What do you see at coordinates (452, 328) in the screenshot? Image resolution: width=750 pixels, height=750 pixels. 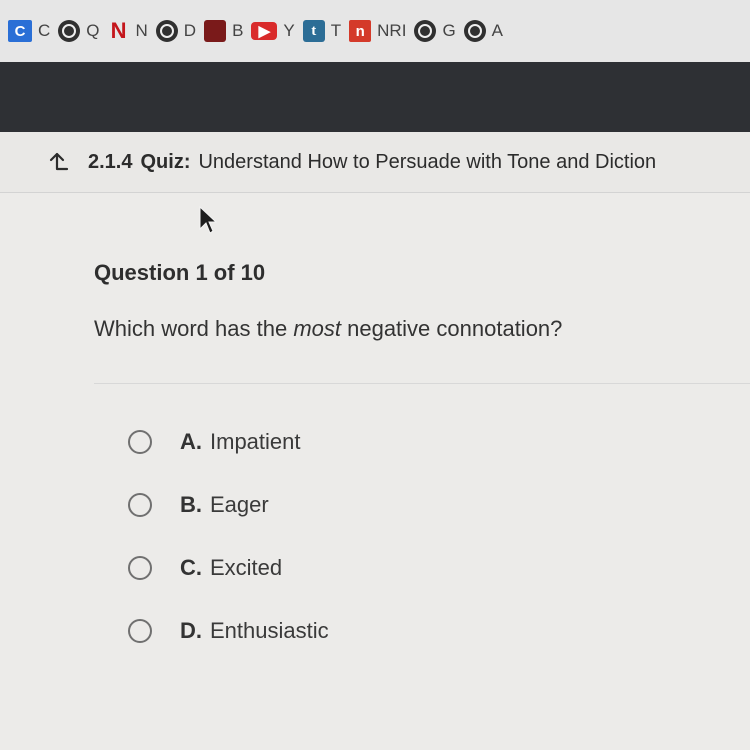 I see `question-text-after: negative connotation?` at bounding box center [452, 328].